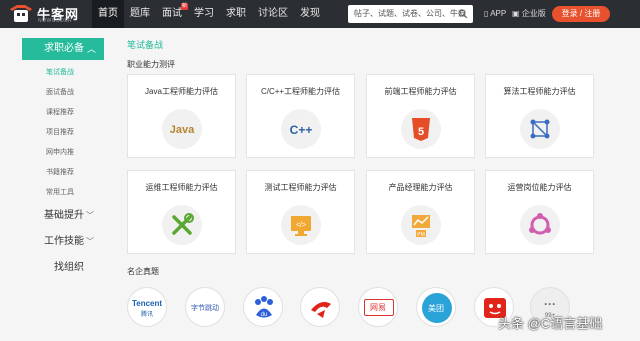 The image size is (640, 341). I want to click on nav-label: 求职, so click(236, 13).